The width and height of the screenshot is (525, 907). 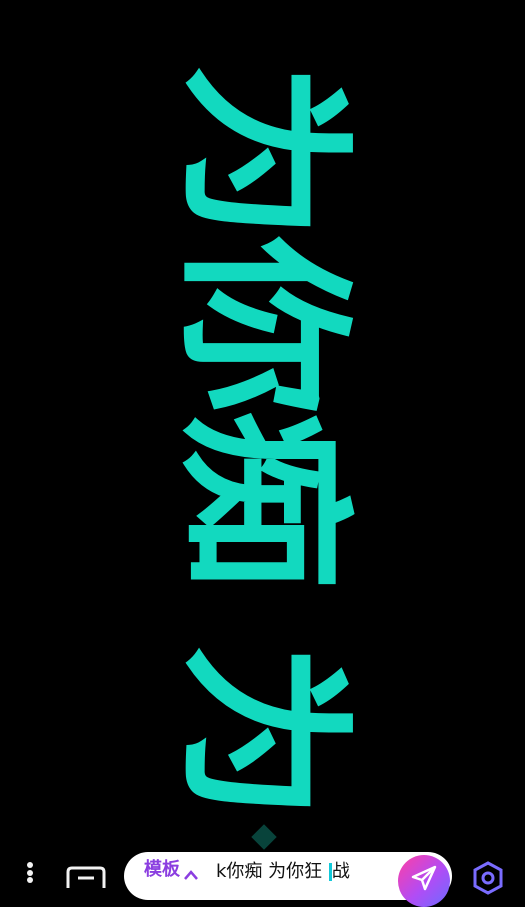 What do you see at coordinates (162, 870) in the screenshot?
I see `template-button: 模板` at bounding box center [162, 870].